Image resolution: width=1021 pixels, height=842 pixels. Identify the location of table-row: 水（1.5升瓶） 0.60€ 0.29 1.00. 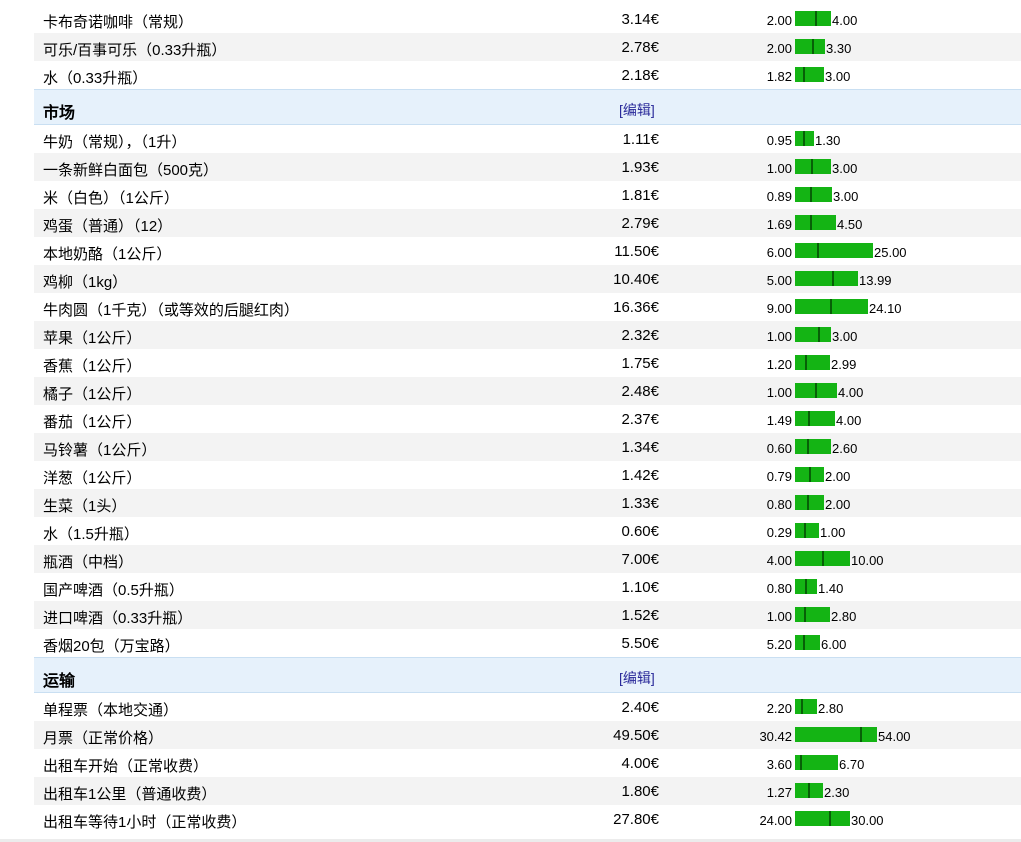
(527, 531).